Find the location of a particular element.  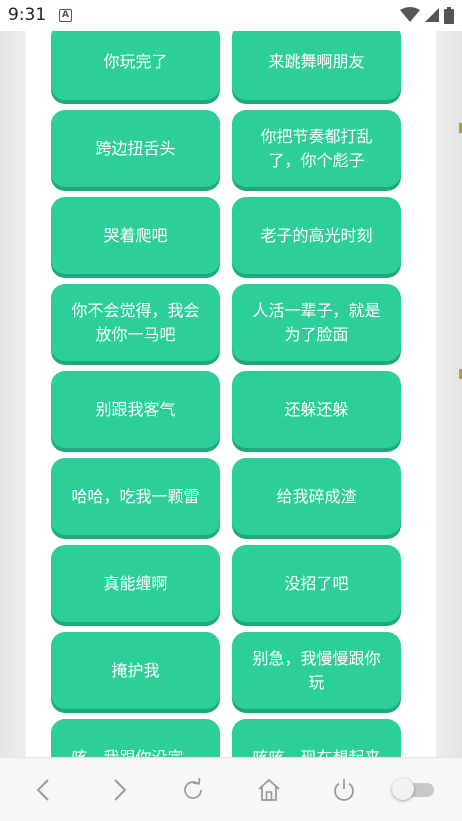

forward-button is located at coordinates (119, 790).